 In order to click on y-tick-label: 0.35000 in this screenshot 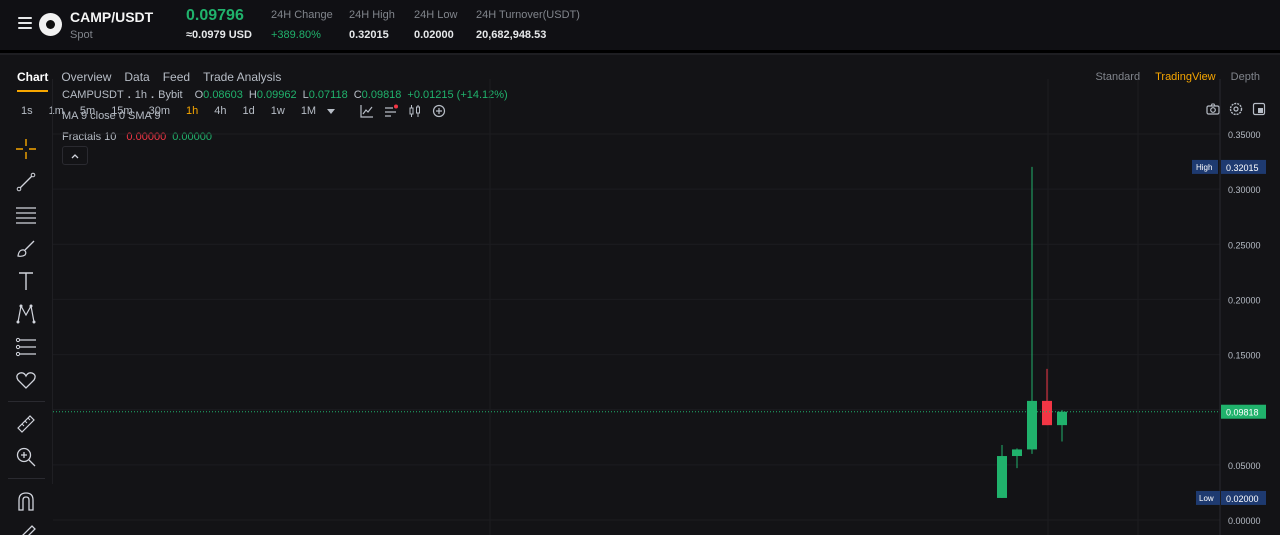, I will do `click(1244, 135)`.